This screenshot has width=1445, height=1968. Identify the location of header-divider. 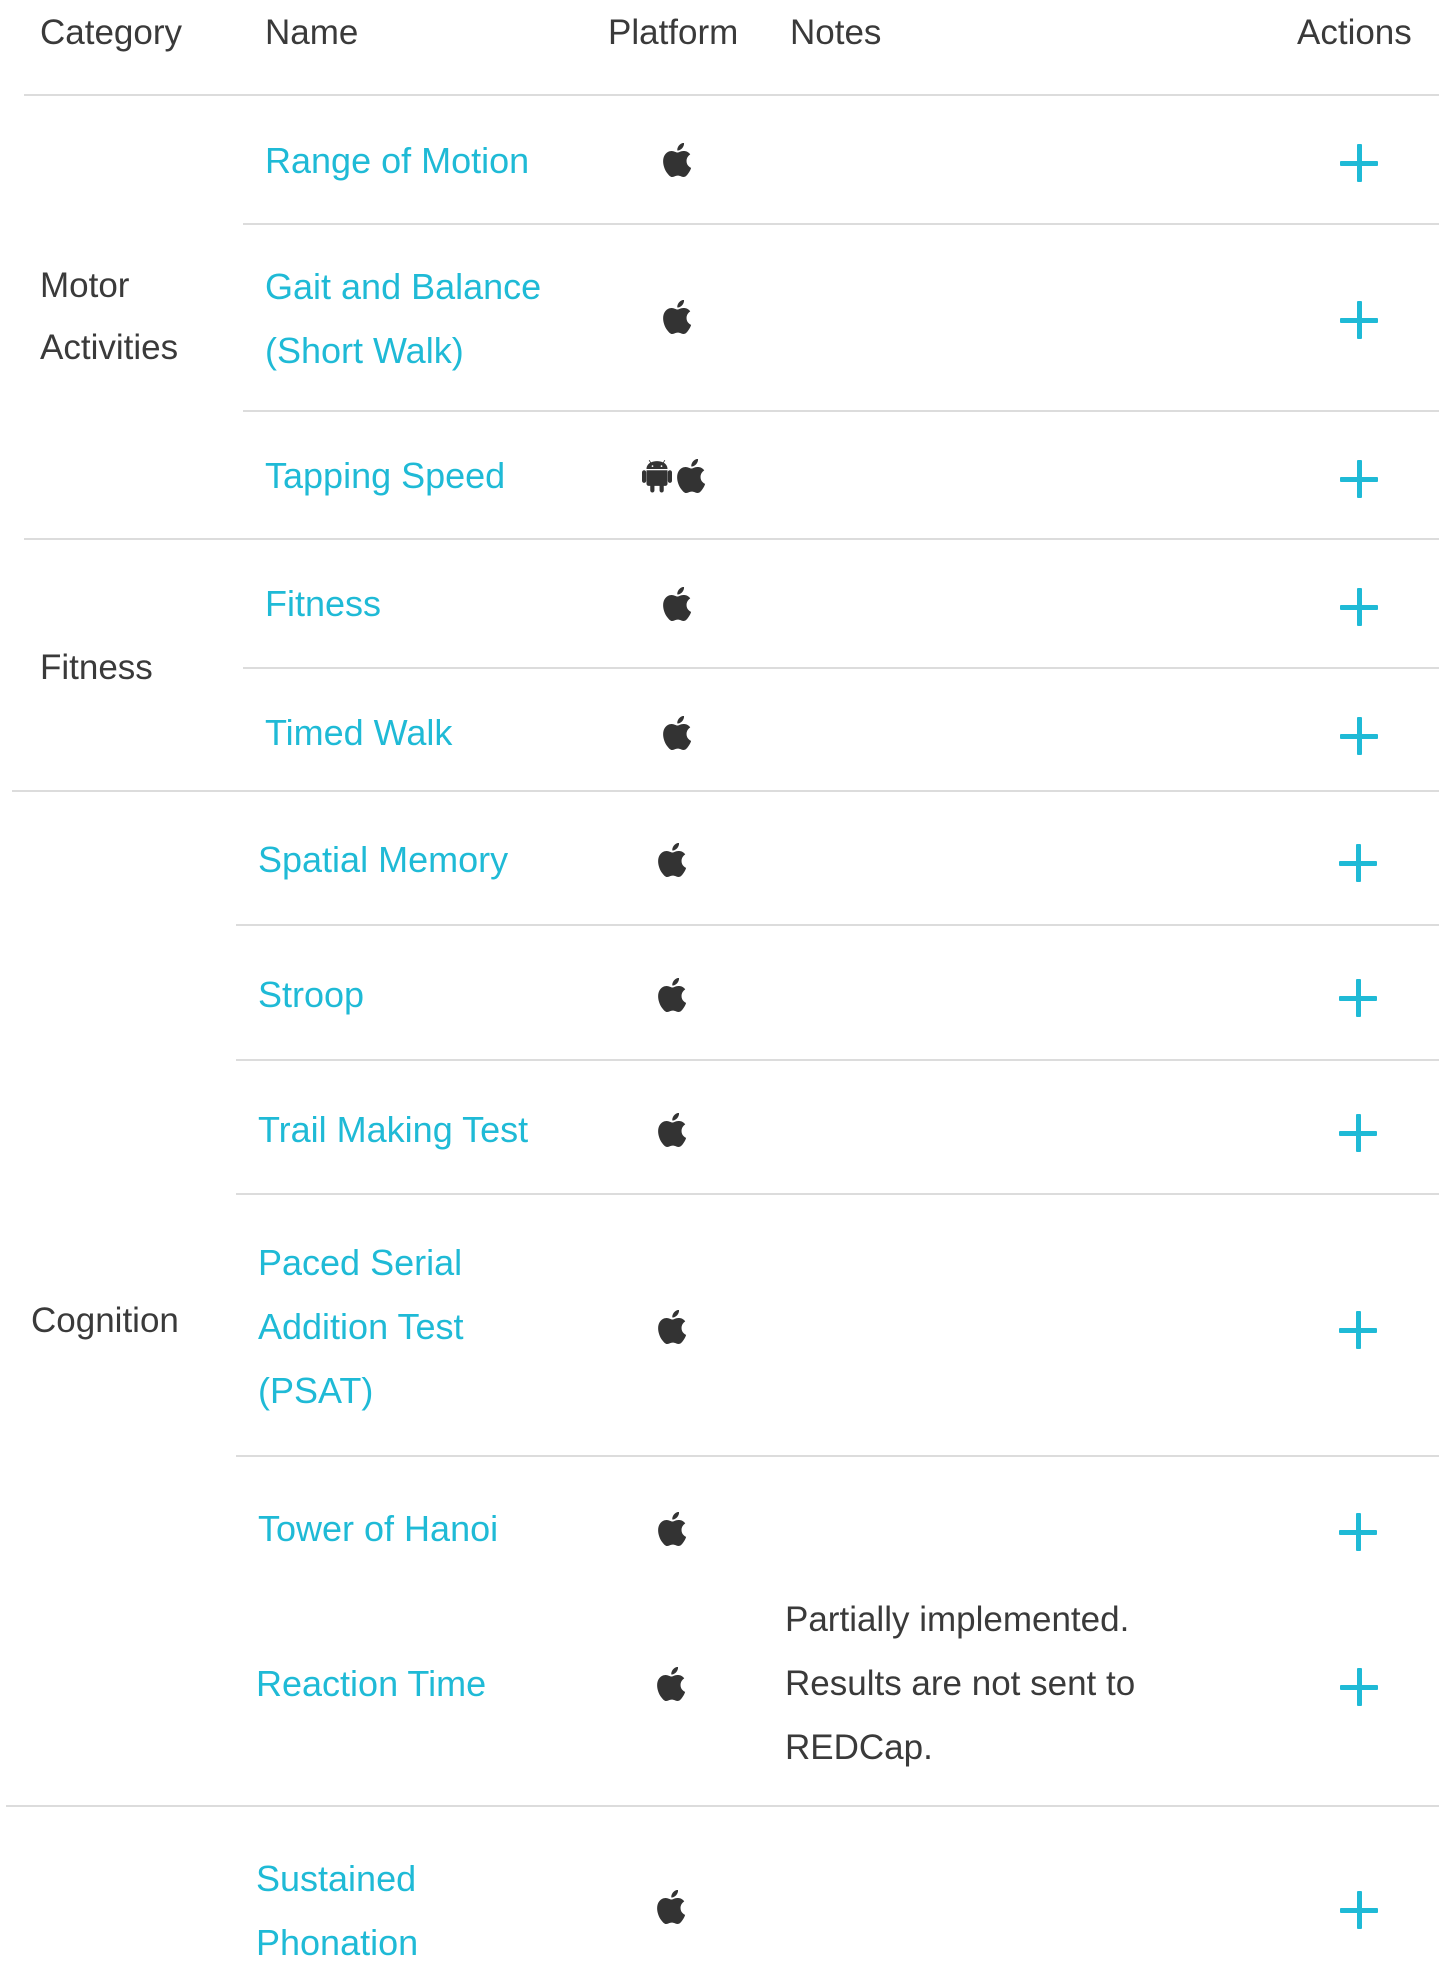
(731, 95).